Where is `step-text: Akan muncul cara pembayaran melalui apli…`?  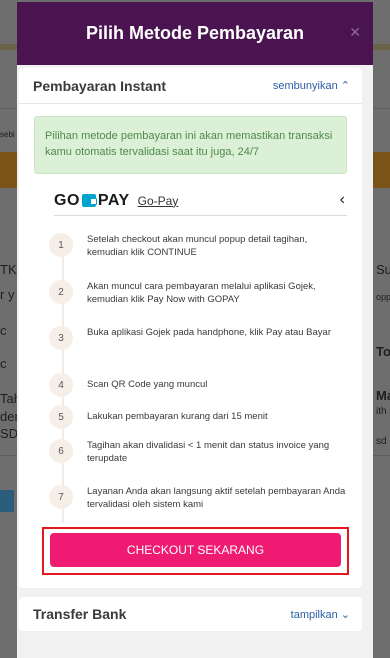 step-text: Akan muncul cara pembayaran melalui apli… is located at coordinates (201, 293).